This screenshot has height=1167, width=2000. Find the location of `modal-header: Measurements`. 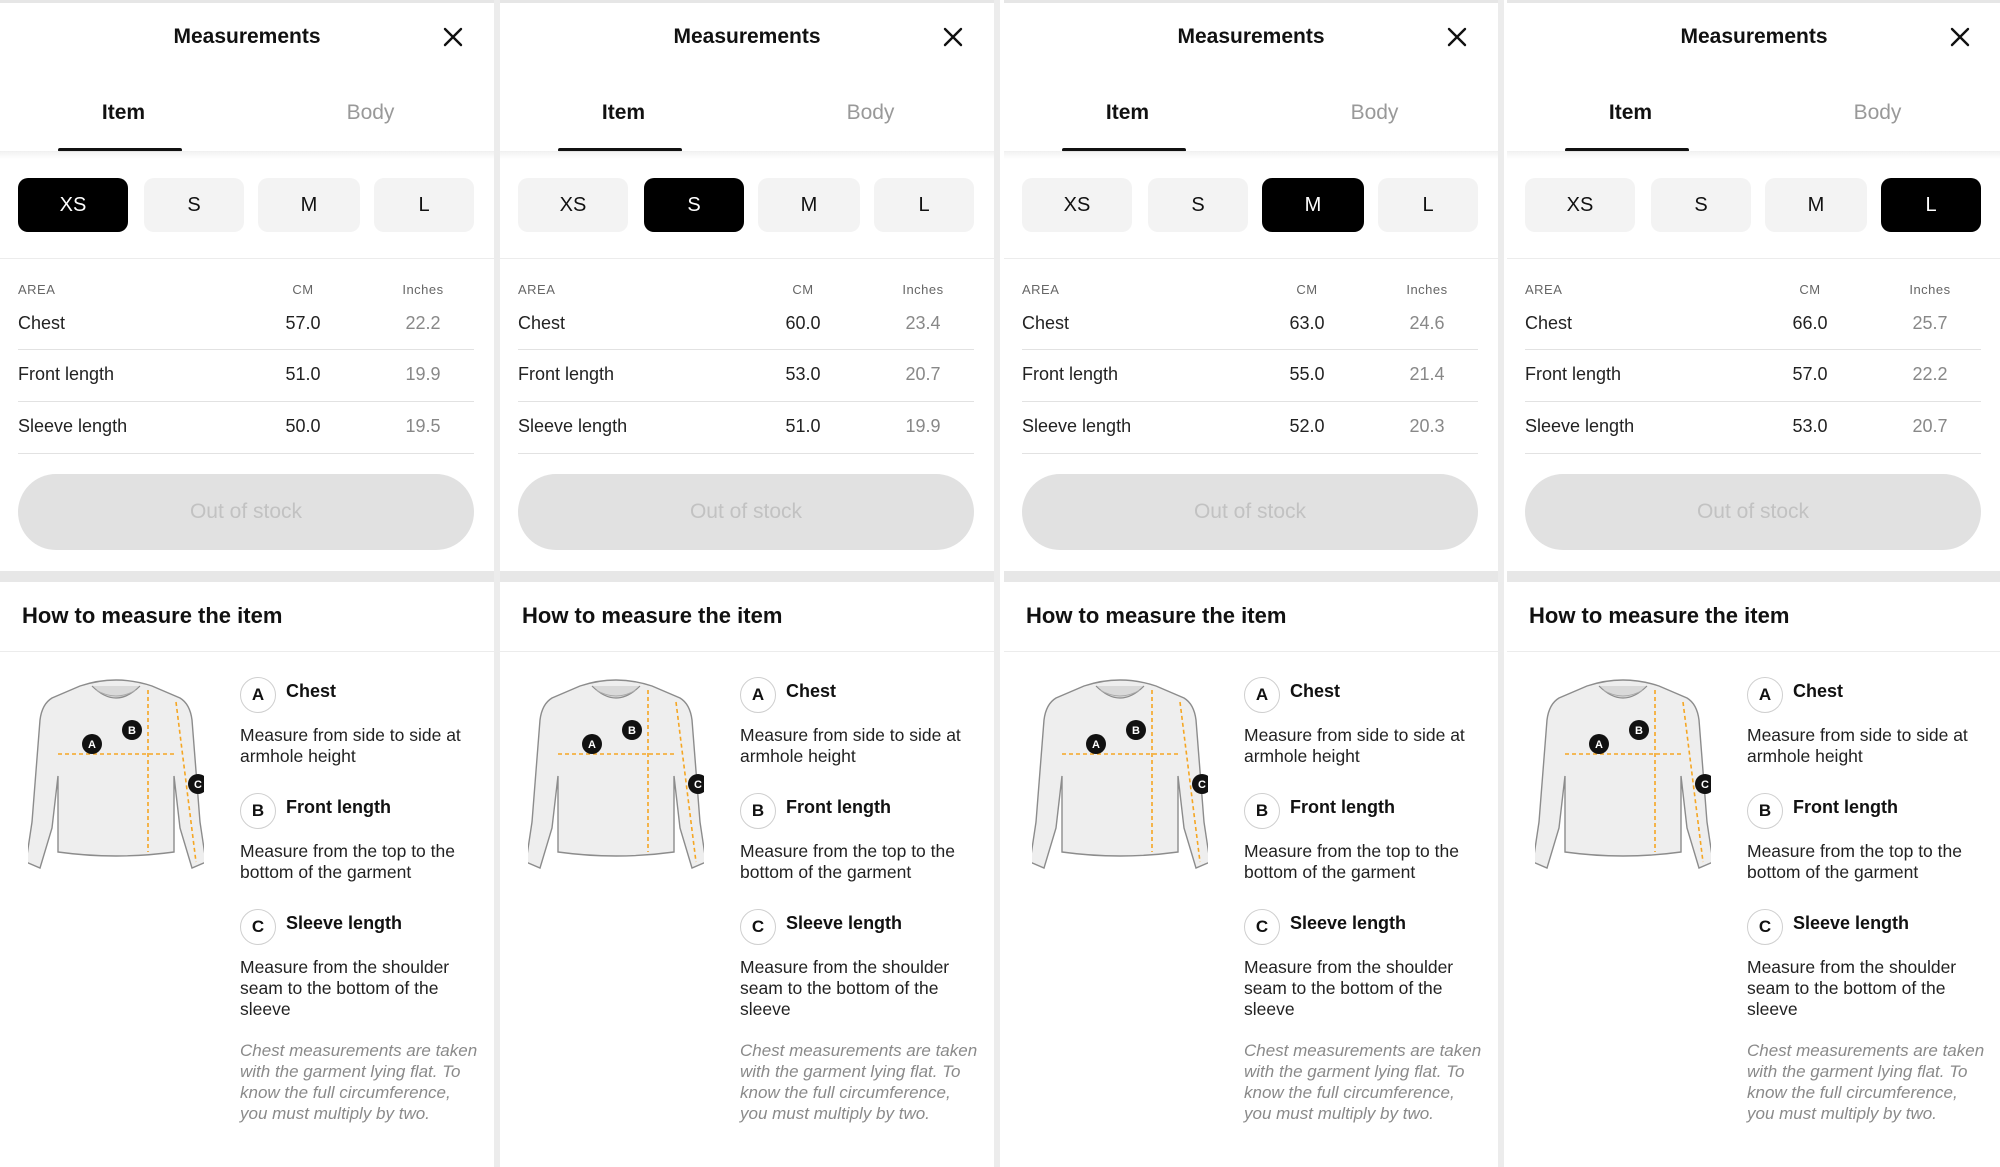

modal-header: Measurements is located at coordinates (747, 37).